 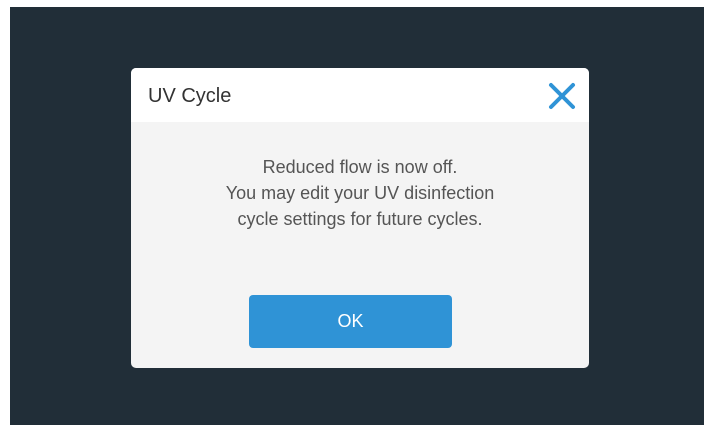 I want to click on close-button, so click(x=562, y=96).